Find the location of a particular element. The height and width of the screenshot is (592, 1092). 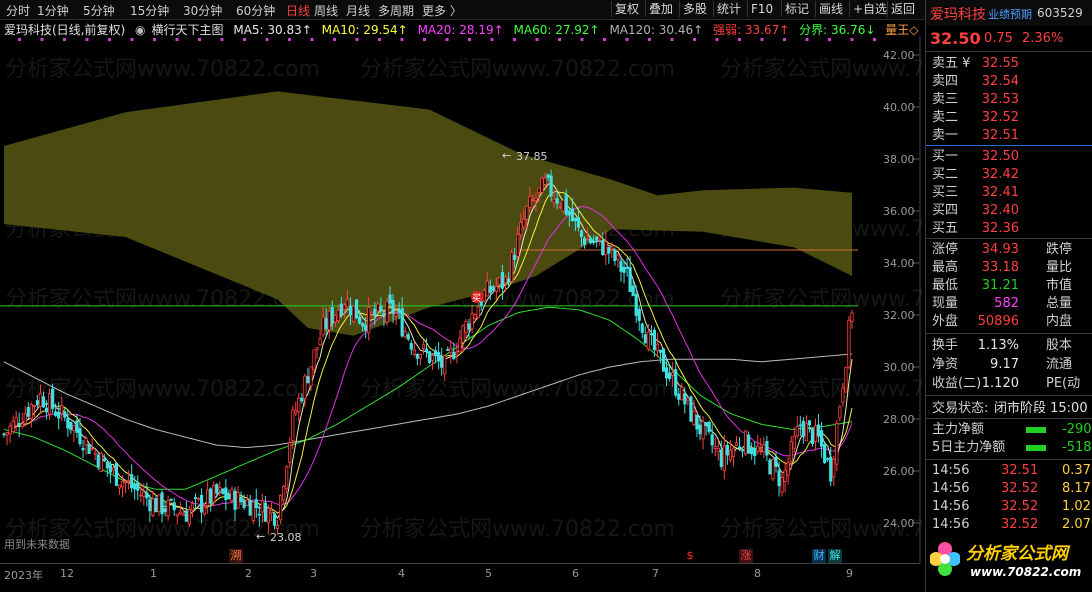

stat2-row-label: 换手 is located at coordinates (945, 345).